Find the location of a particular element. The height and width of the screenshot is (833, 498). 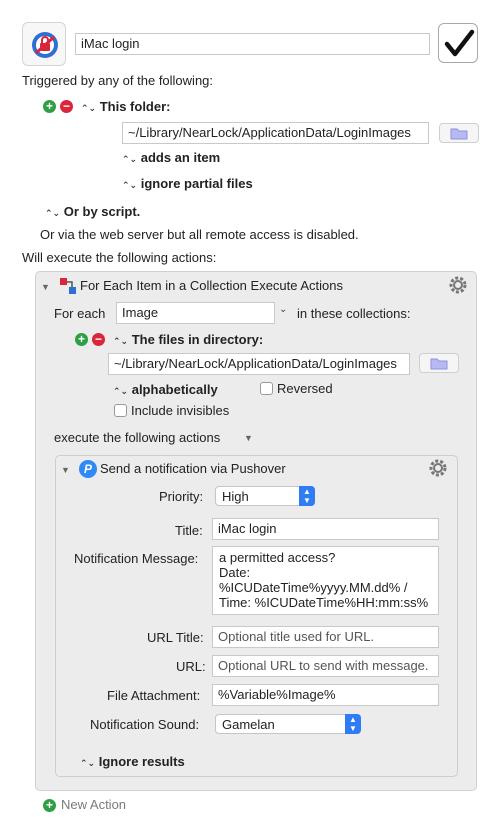

checkmark-icon is located at coordinates (459, 43).